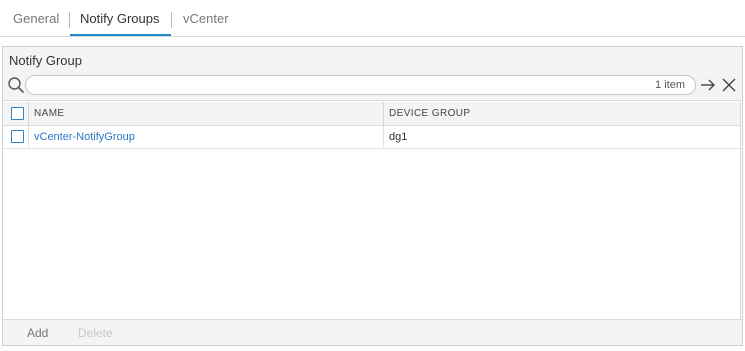 The image size is (745, 351). Describe the element at coordinates (429, 114) in the screenshot. I see `column-header-device-group: DEVICE GROUP` at that location.